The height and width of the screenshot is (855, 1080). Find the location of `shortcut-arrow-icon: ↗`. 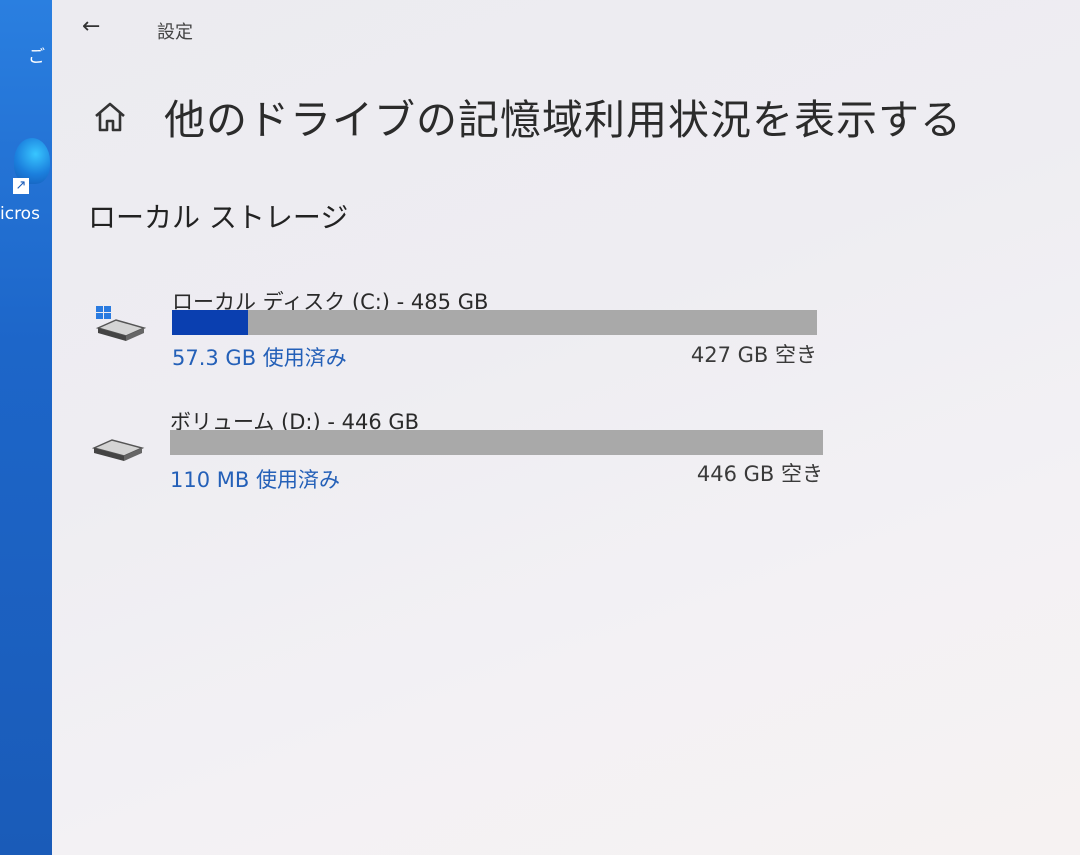

shortcut-arrow-icon: ↗ is located at coordinates (21, 186).